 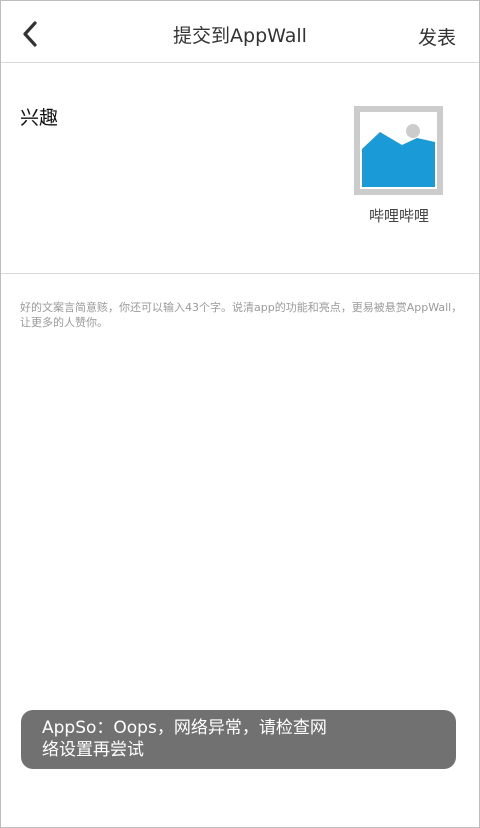 I want to click on image-placeholder-icon, so click(x=398, y=150).